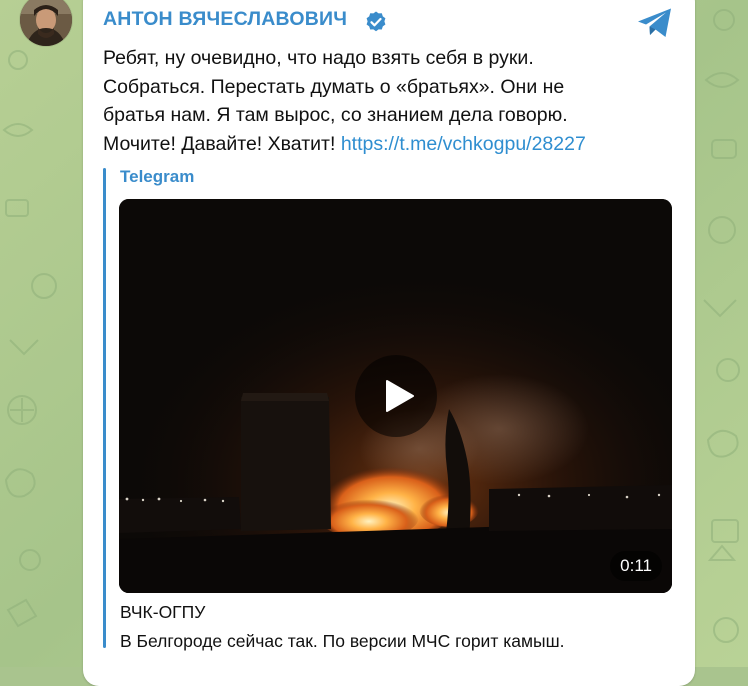  What do you see at coordinates (104, 408) in the screenshot?
I see `link-preview-accent-bar` at bounding box center [104, 408].